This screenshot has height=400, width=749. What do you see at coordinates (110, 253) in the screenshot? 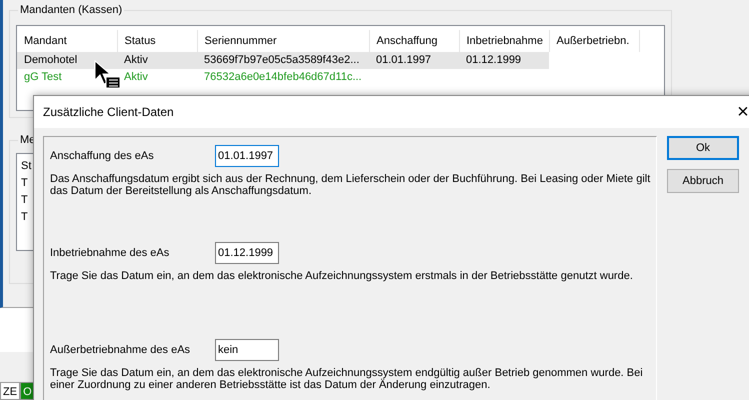
I see `field-label: Inbetriebnahme des eAs` at bounding box center [110, 253].